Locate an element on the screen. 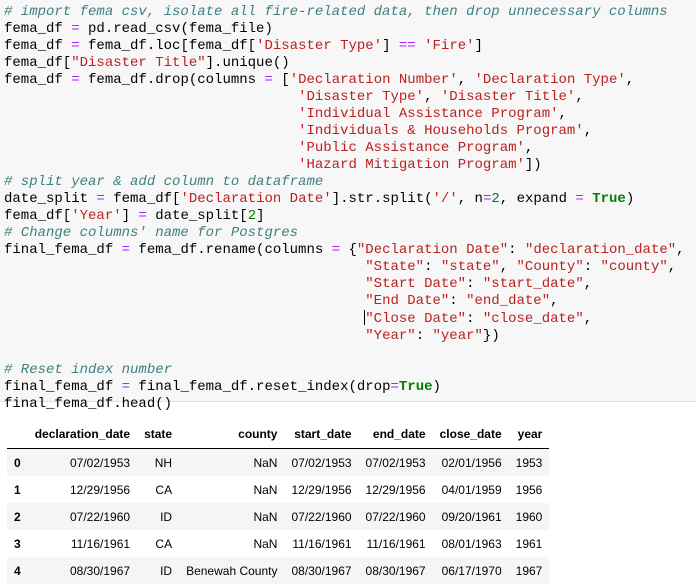  code-line: "Close Date": "close_date", is located at coordinates (298, 318).